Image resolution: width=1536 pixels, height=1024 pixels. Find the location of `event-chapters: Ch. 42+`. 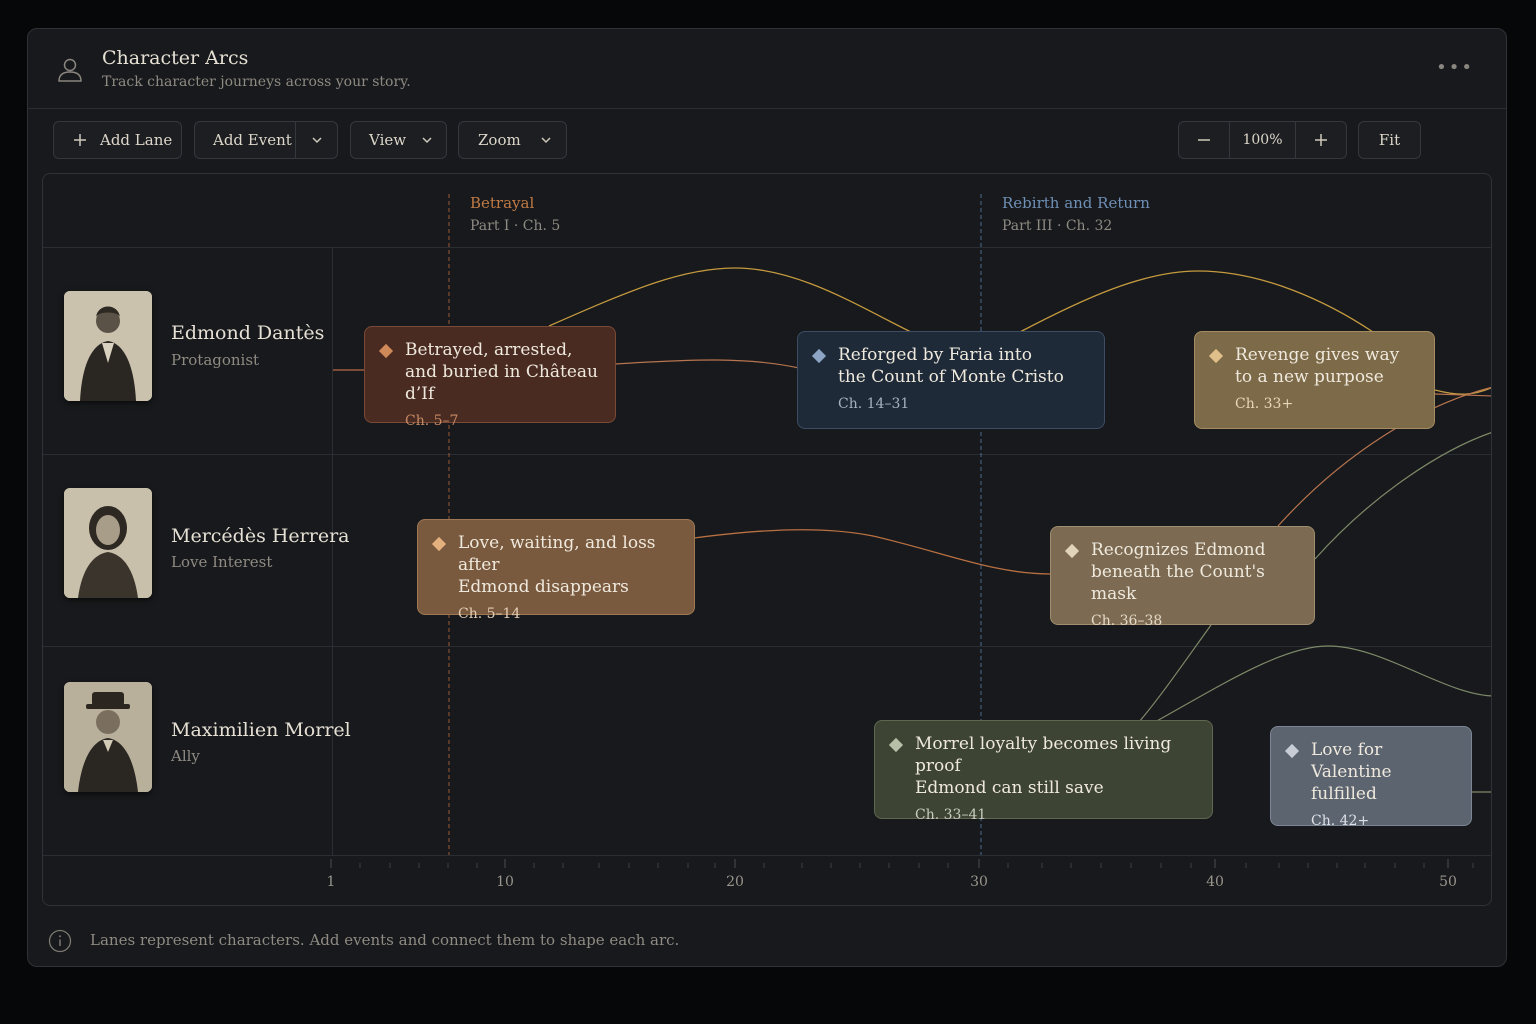

event-chapters: Ch. 42+ is located at coordinates (1340, 821).